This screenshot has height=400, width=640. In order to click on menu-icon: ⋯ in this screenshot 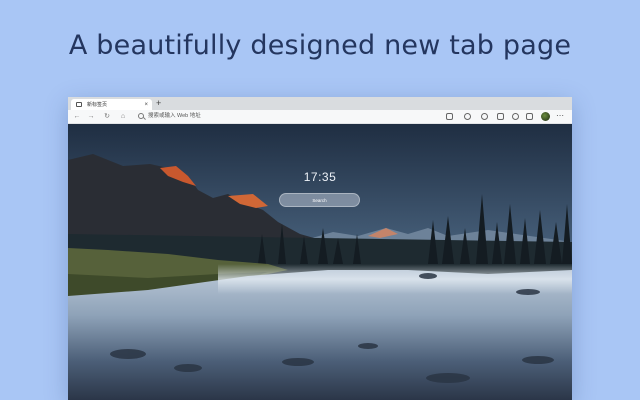, I will do `click(560, 116)`.